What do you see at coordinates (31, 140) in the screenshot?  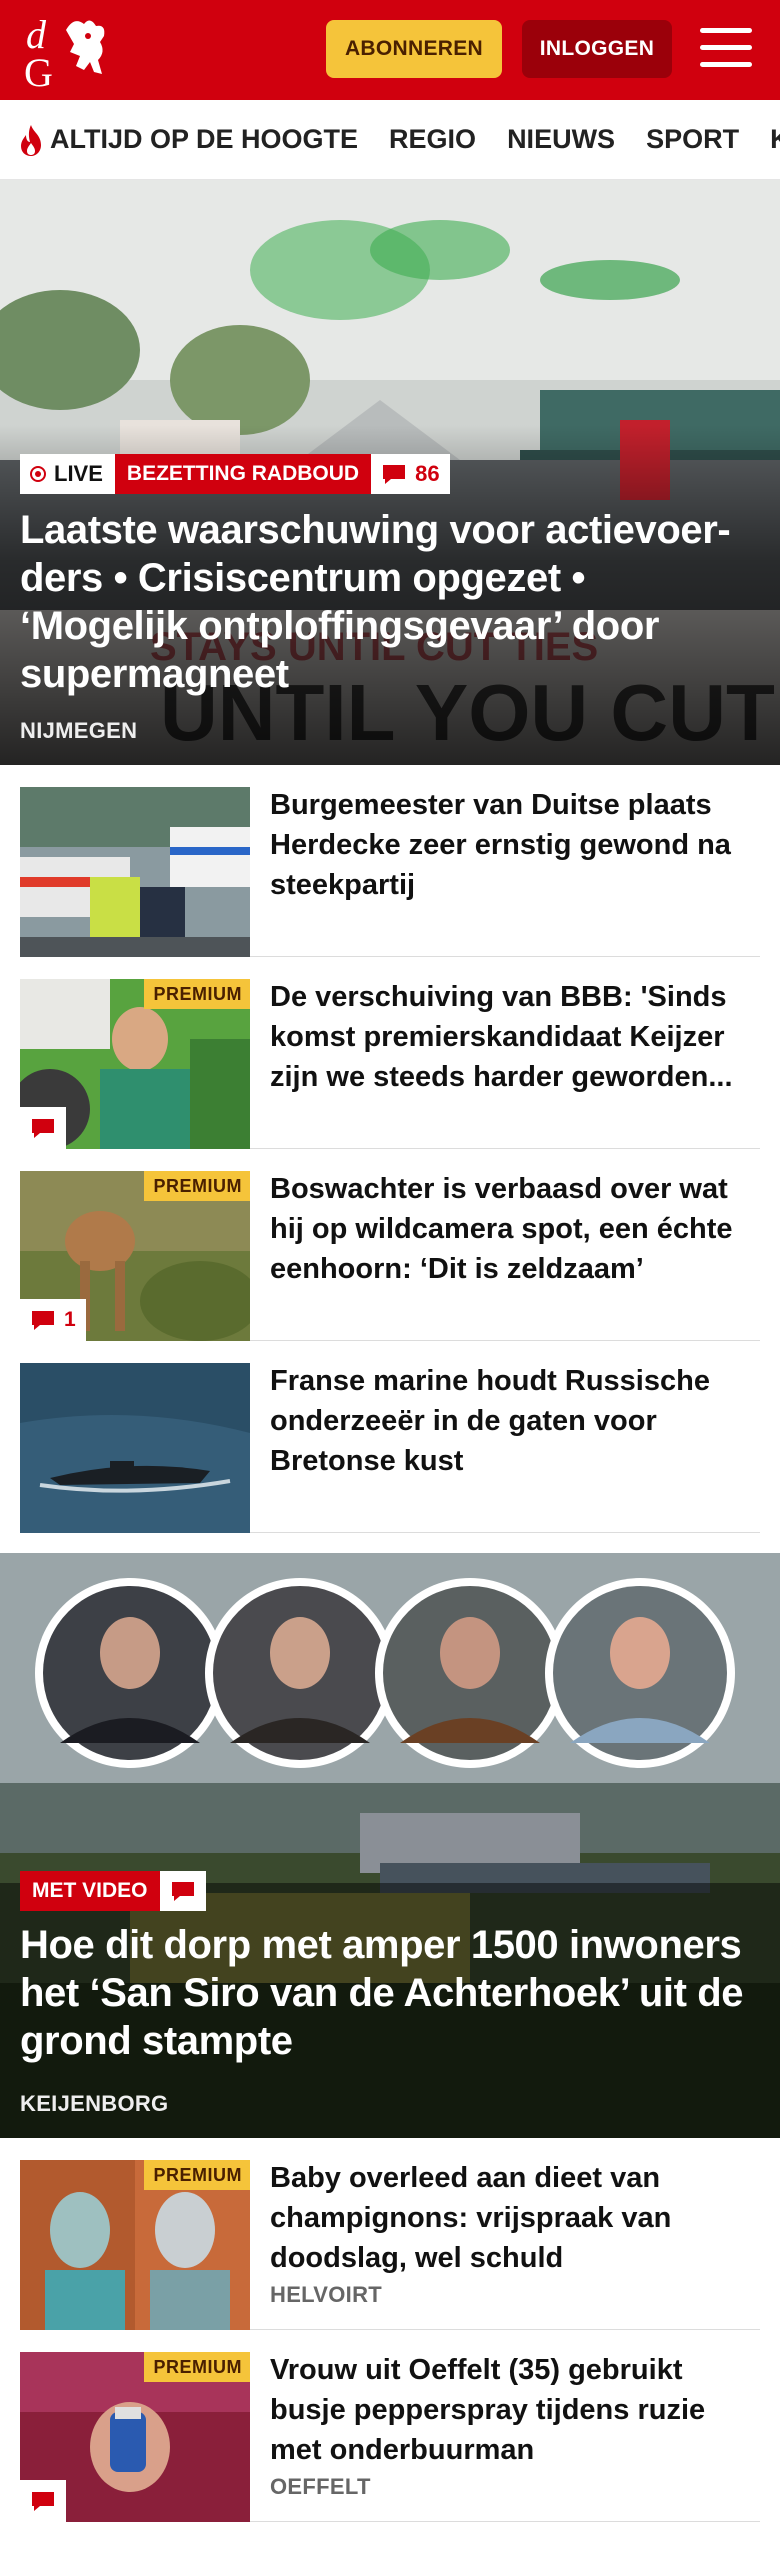 I see `flame-icon` at bounding box center [31, 140].